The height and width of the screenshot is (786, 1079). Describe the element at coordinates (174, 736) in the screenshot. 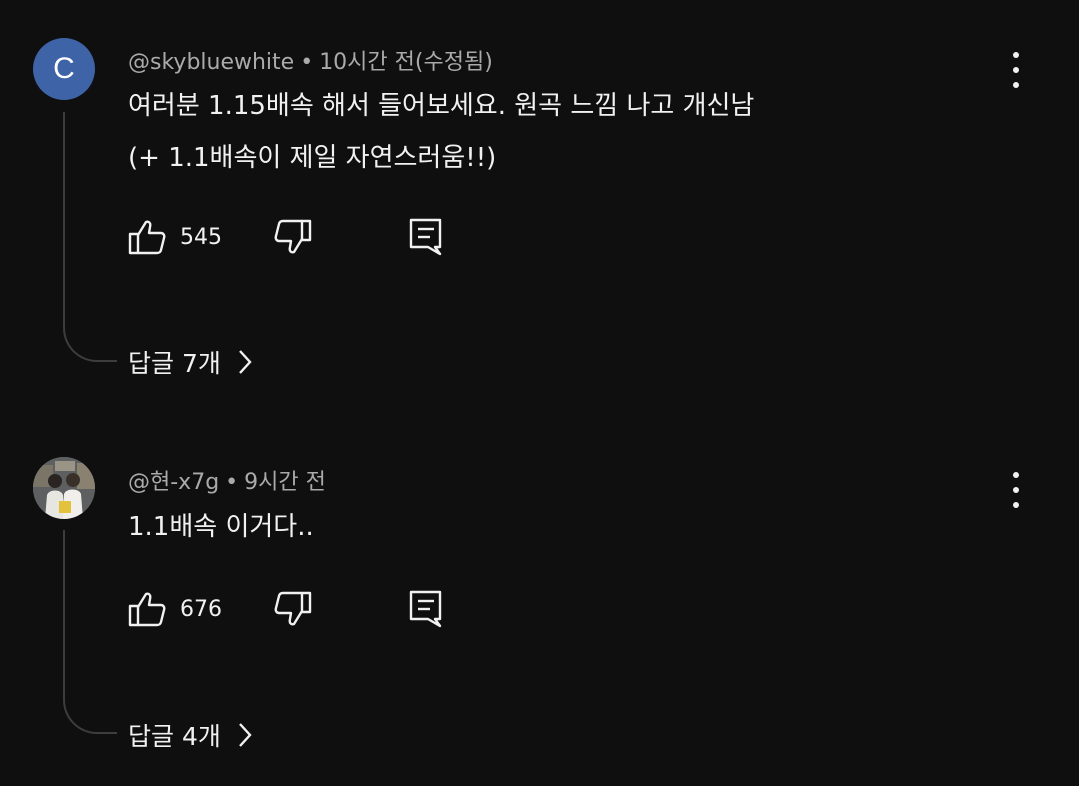

I see `replies-label: 답글 4개` at that location.